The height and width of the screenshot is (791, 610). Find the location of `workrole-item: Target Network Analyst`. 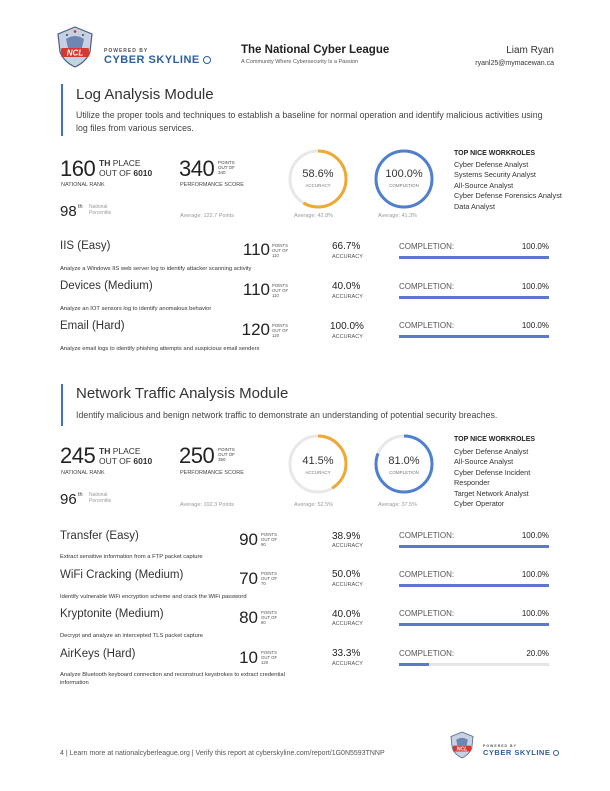

workrole-item: Target Network Analyst is located at coordinates (491, 493).